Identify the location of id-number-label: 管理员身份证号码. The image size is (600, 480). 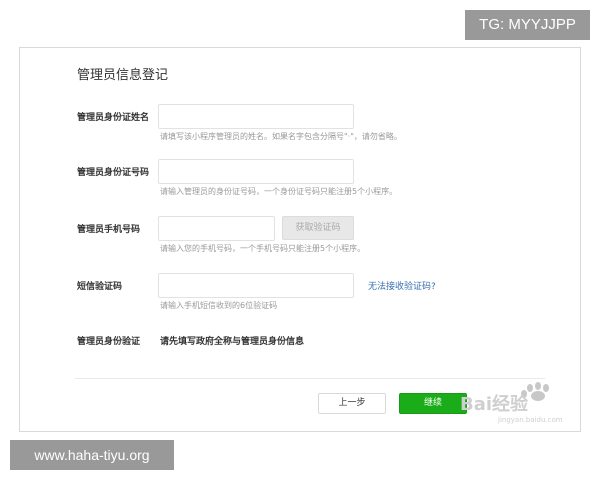
(113, 173).